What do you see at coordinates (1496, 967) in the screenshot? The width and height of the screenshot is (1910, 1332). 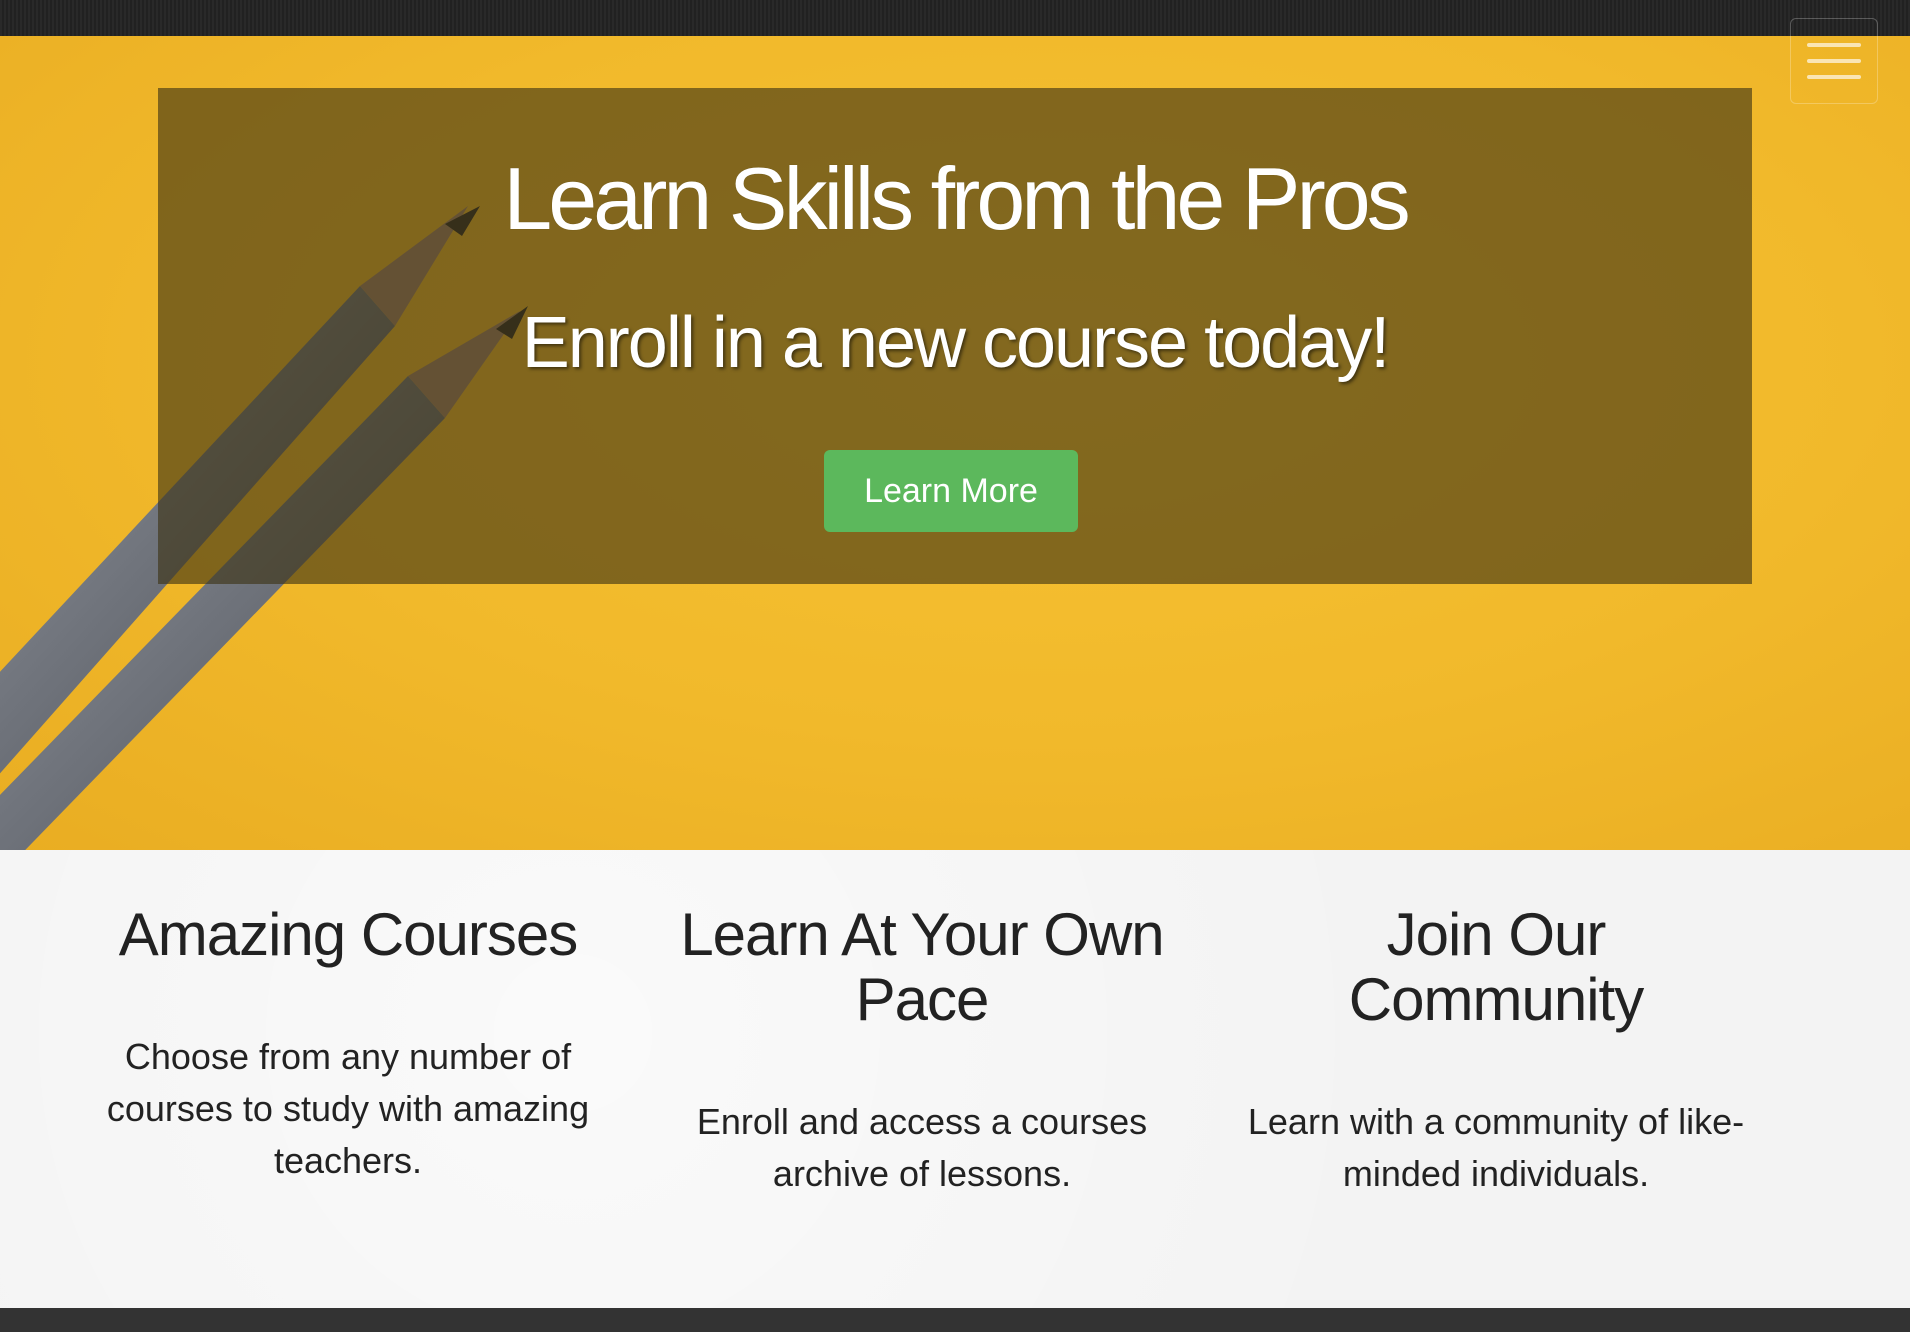 I see `feature-heading: Join Our Community` at bounding box center [1496, 967].